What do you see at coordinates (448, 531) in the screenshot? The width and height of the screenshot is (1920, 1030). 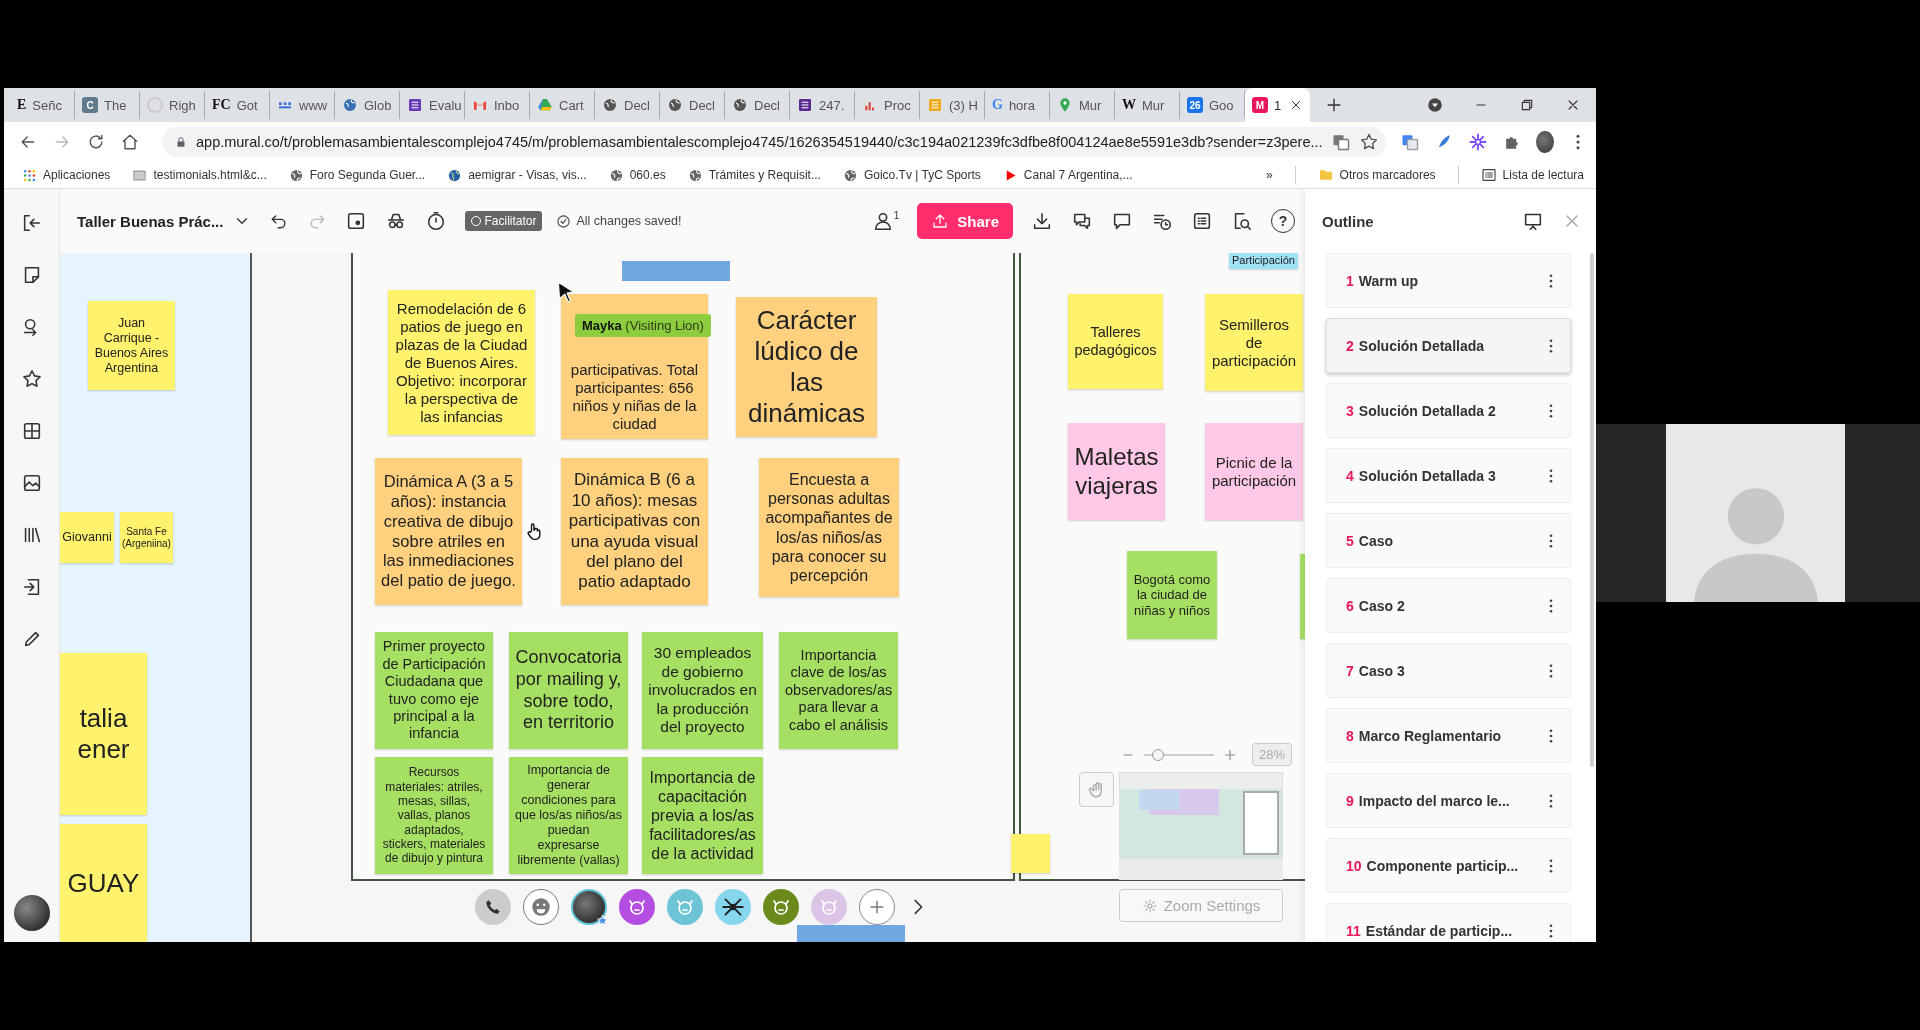 I see `sticky-note: Dinámica A (3 a 5 años): instancia creativa de dibujo sobre atriles en las inmediaciones del patio de juego.` at bounding box center [448, 531].